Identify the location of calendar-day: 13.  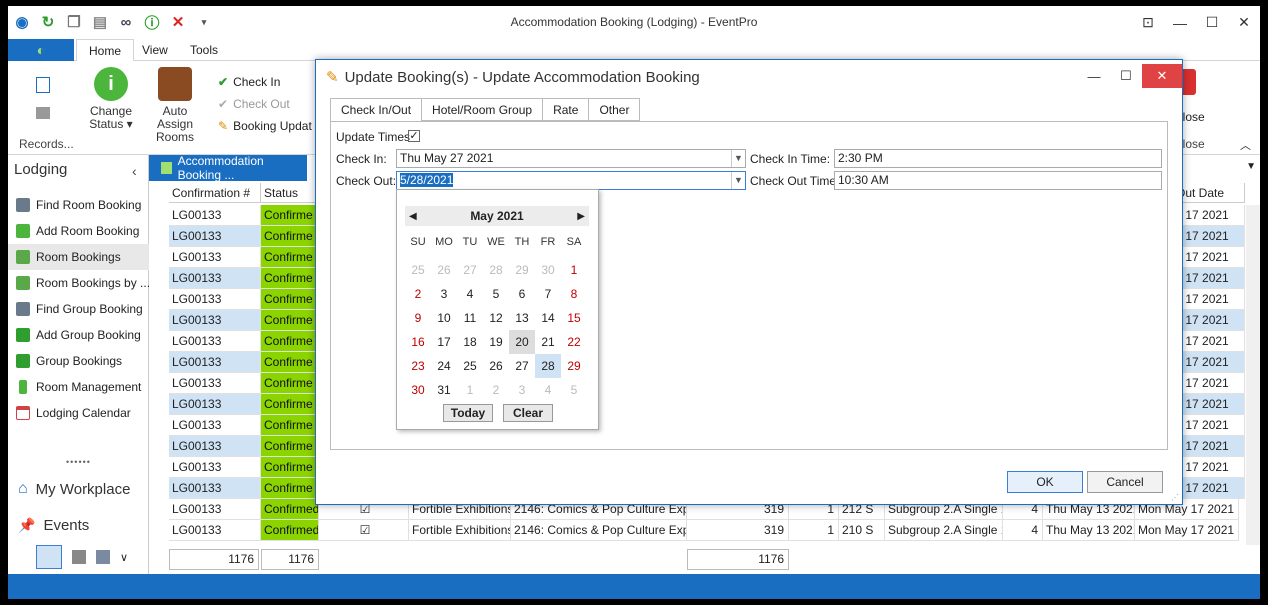
(522, 318).